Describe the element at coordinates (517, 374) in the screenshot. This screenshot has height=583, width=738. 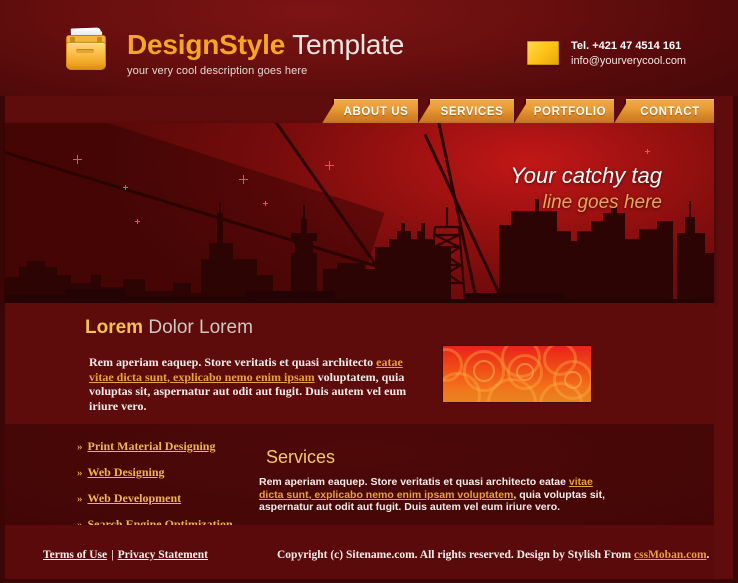
I see `orange-swirl-banner` at that location.